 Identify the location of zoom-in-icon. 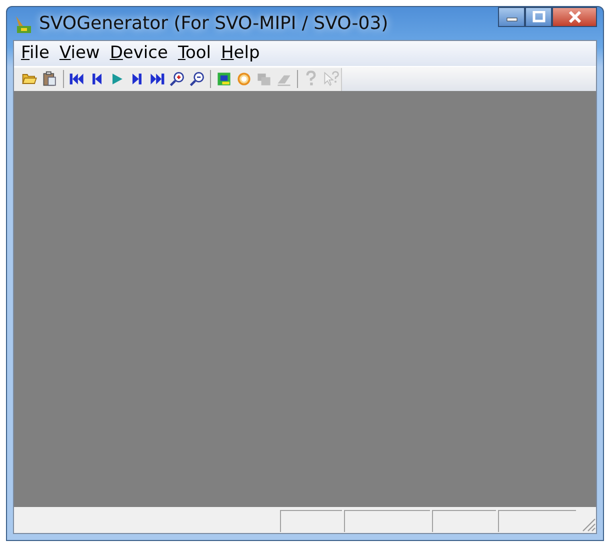
(177, 79).